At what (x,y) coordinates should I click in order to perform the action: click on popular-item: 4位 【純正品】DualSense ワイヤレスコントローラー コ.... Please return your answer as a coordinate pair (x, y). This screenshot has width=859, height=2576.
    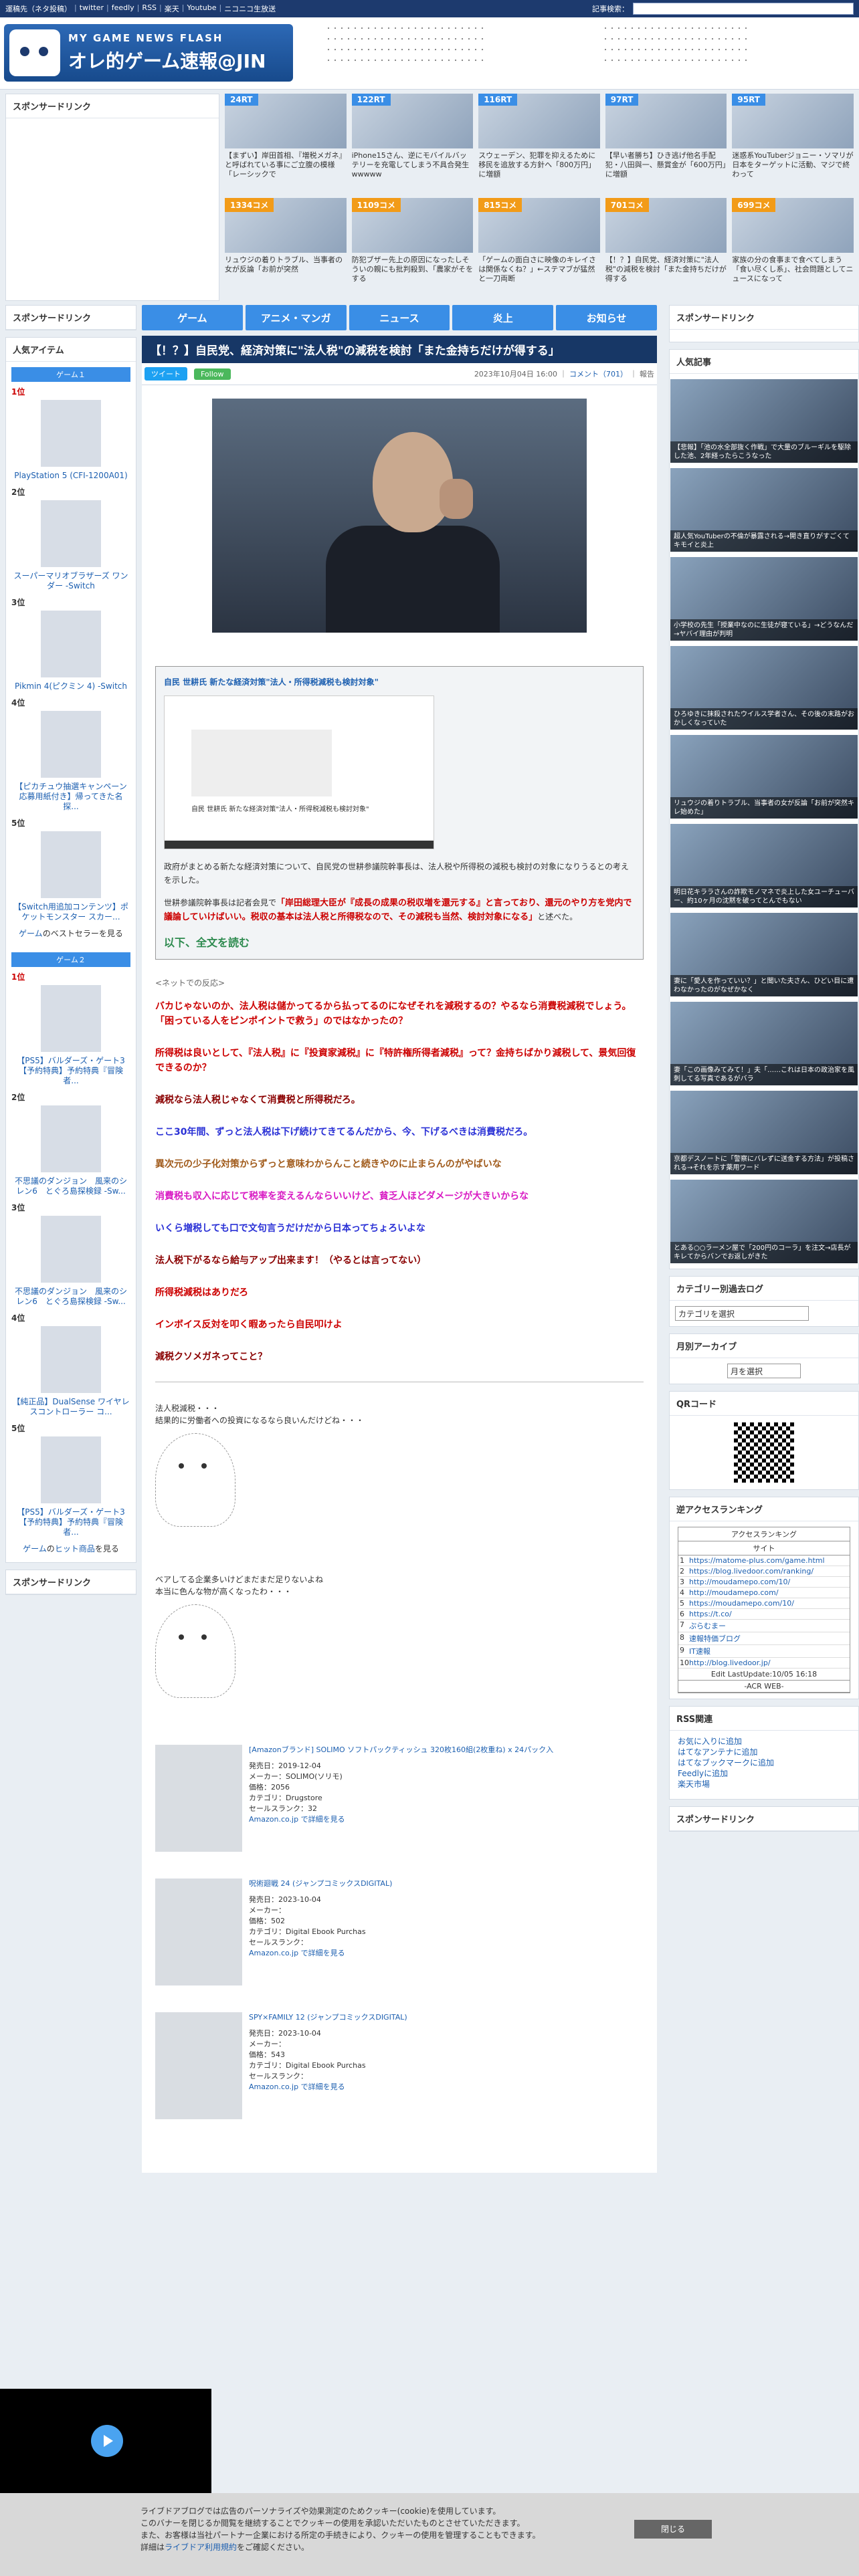
    Looking at the image, I should click on (71, 1367).